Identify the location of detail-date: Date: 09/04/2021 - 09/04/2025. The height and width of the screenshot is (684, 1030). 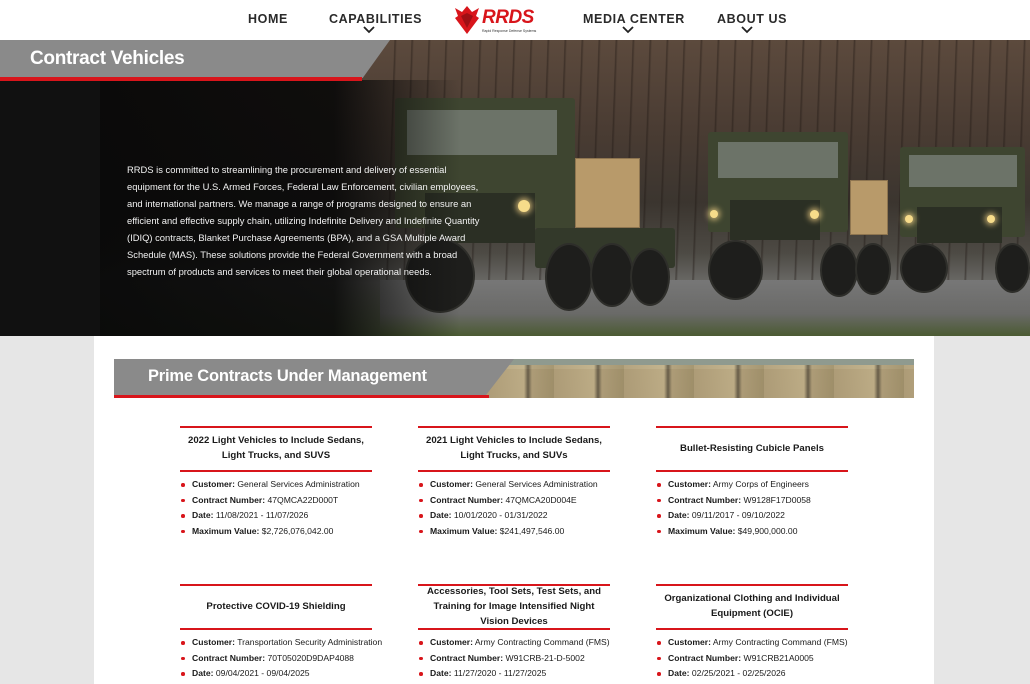
(281, 674).